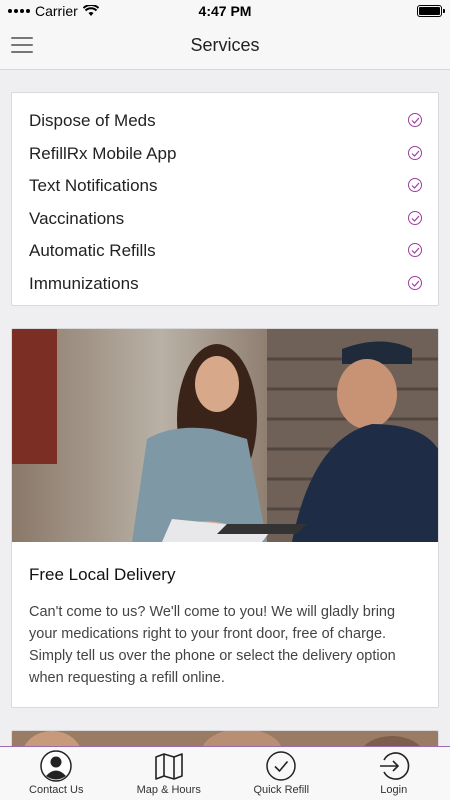  I want to click on service-item: Vaccinations, so click(225, 222).